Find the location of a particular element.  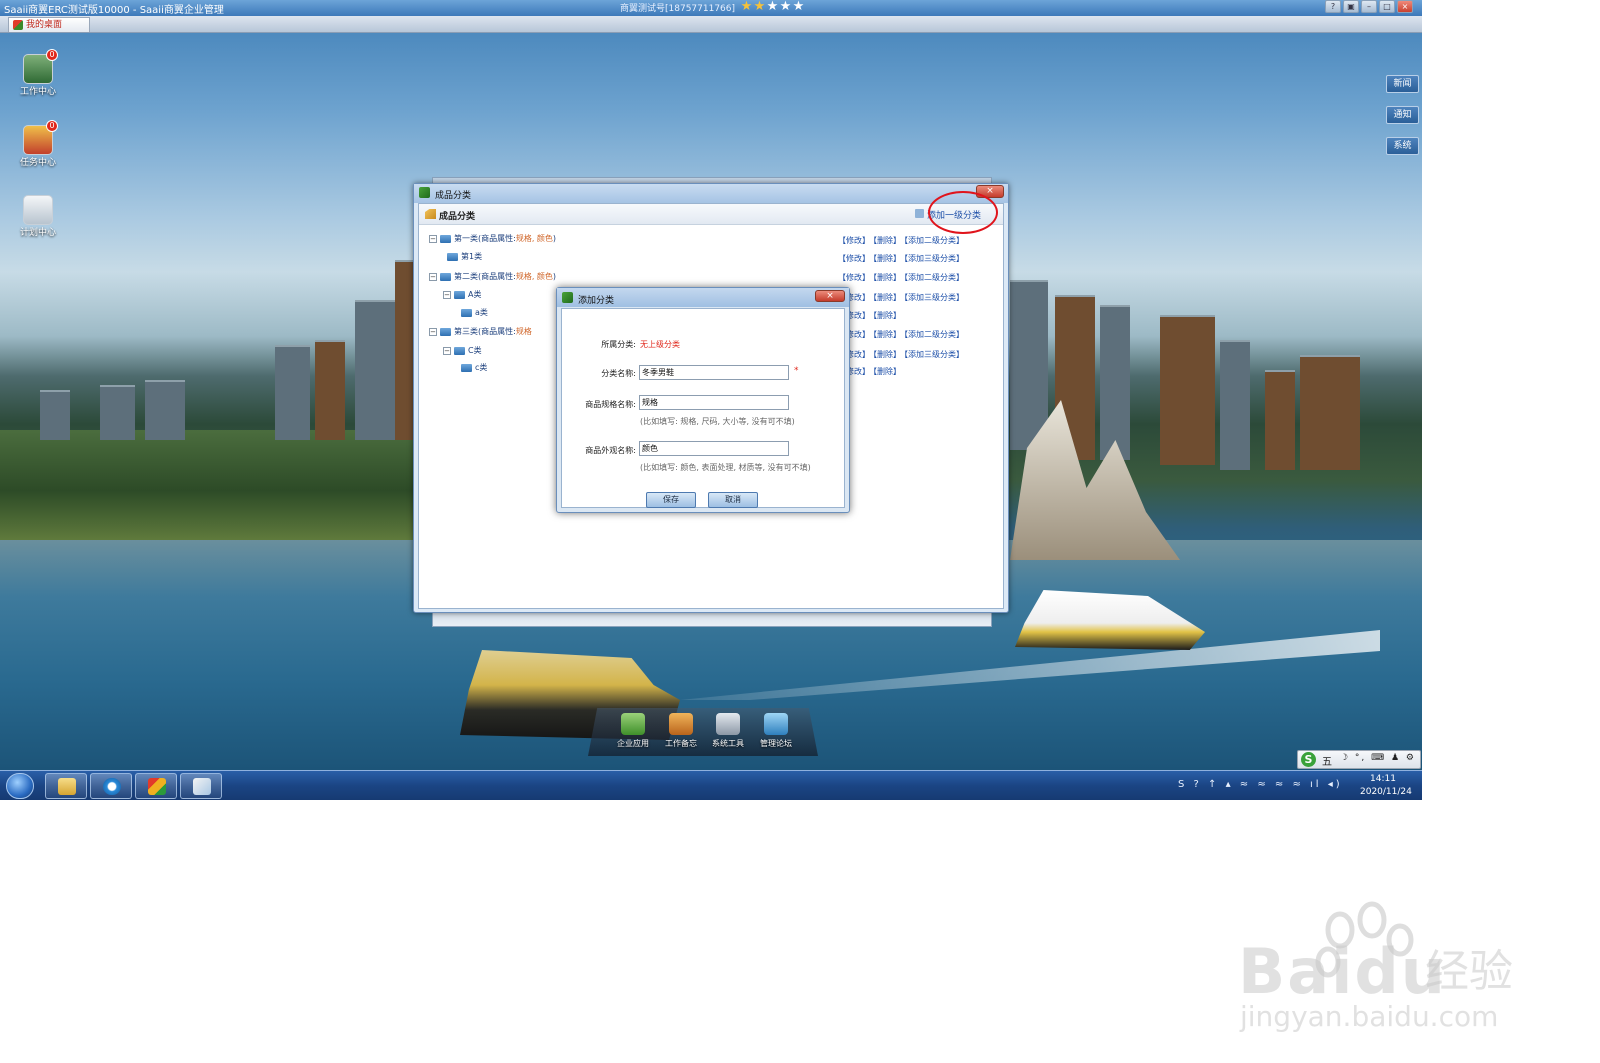

taskbar: S ? ↑ ▴ ≈ ≈ ≈ ≈ ıl ◂) 14:11 2020/11/24 is located at coordinates (711, 785).